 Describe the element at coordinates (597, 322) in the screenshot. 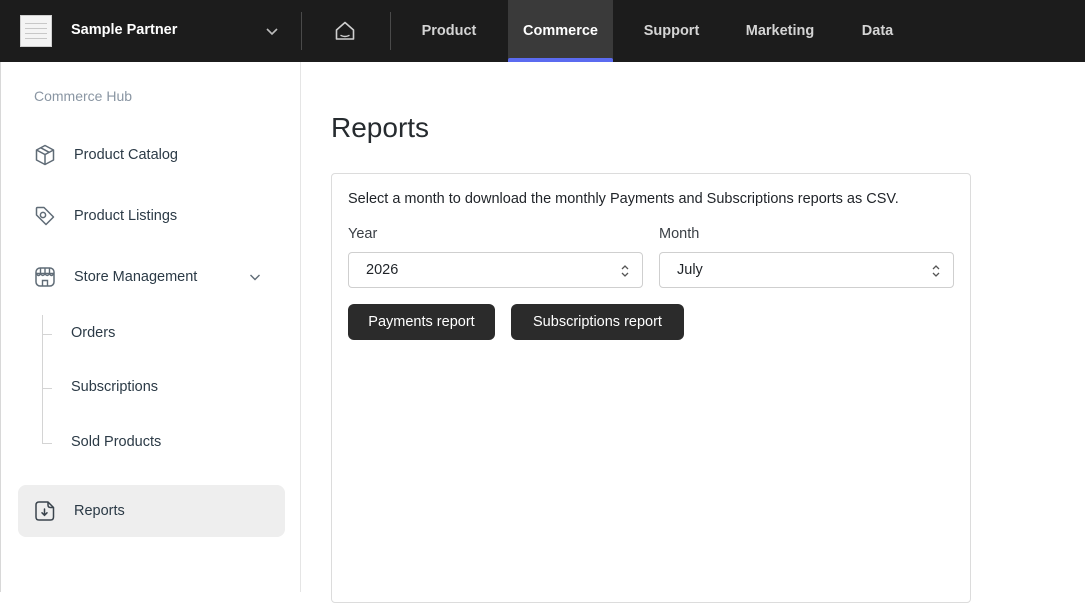

I see `subscriptions-report-button: Subscriptions report` at that location.